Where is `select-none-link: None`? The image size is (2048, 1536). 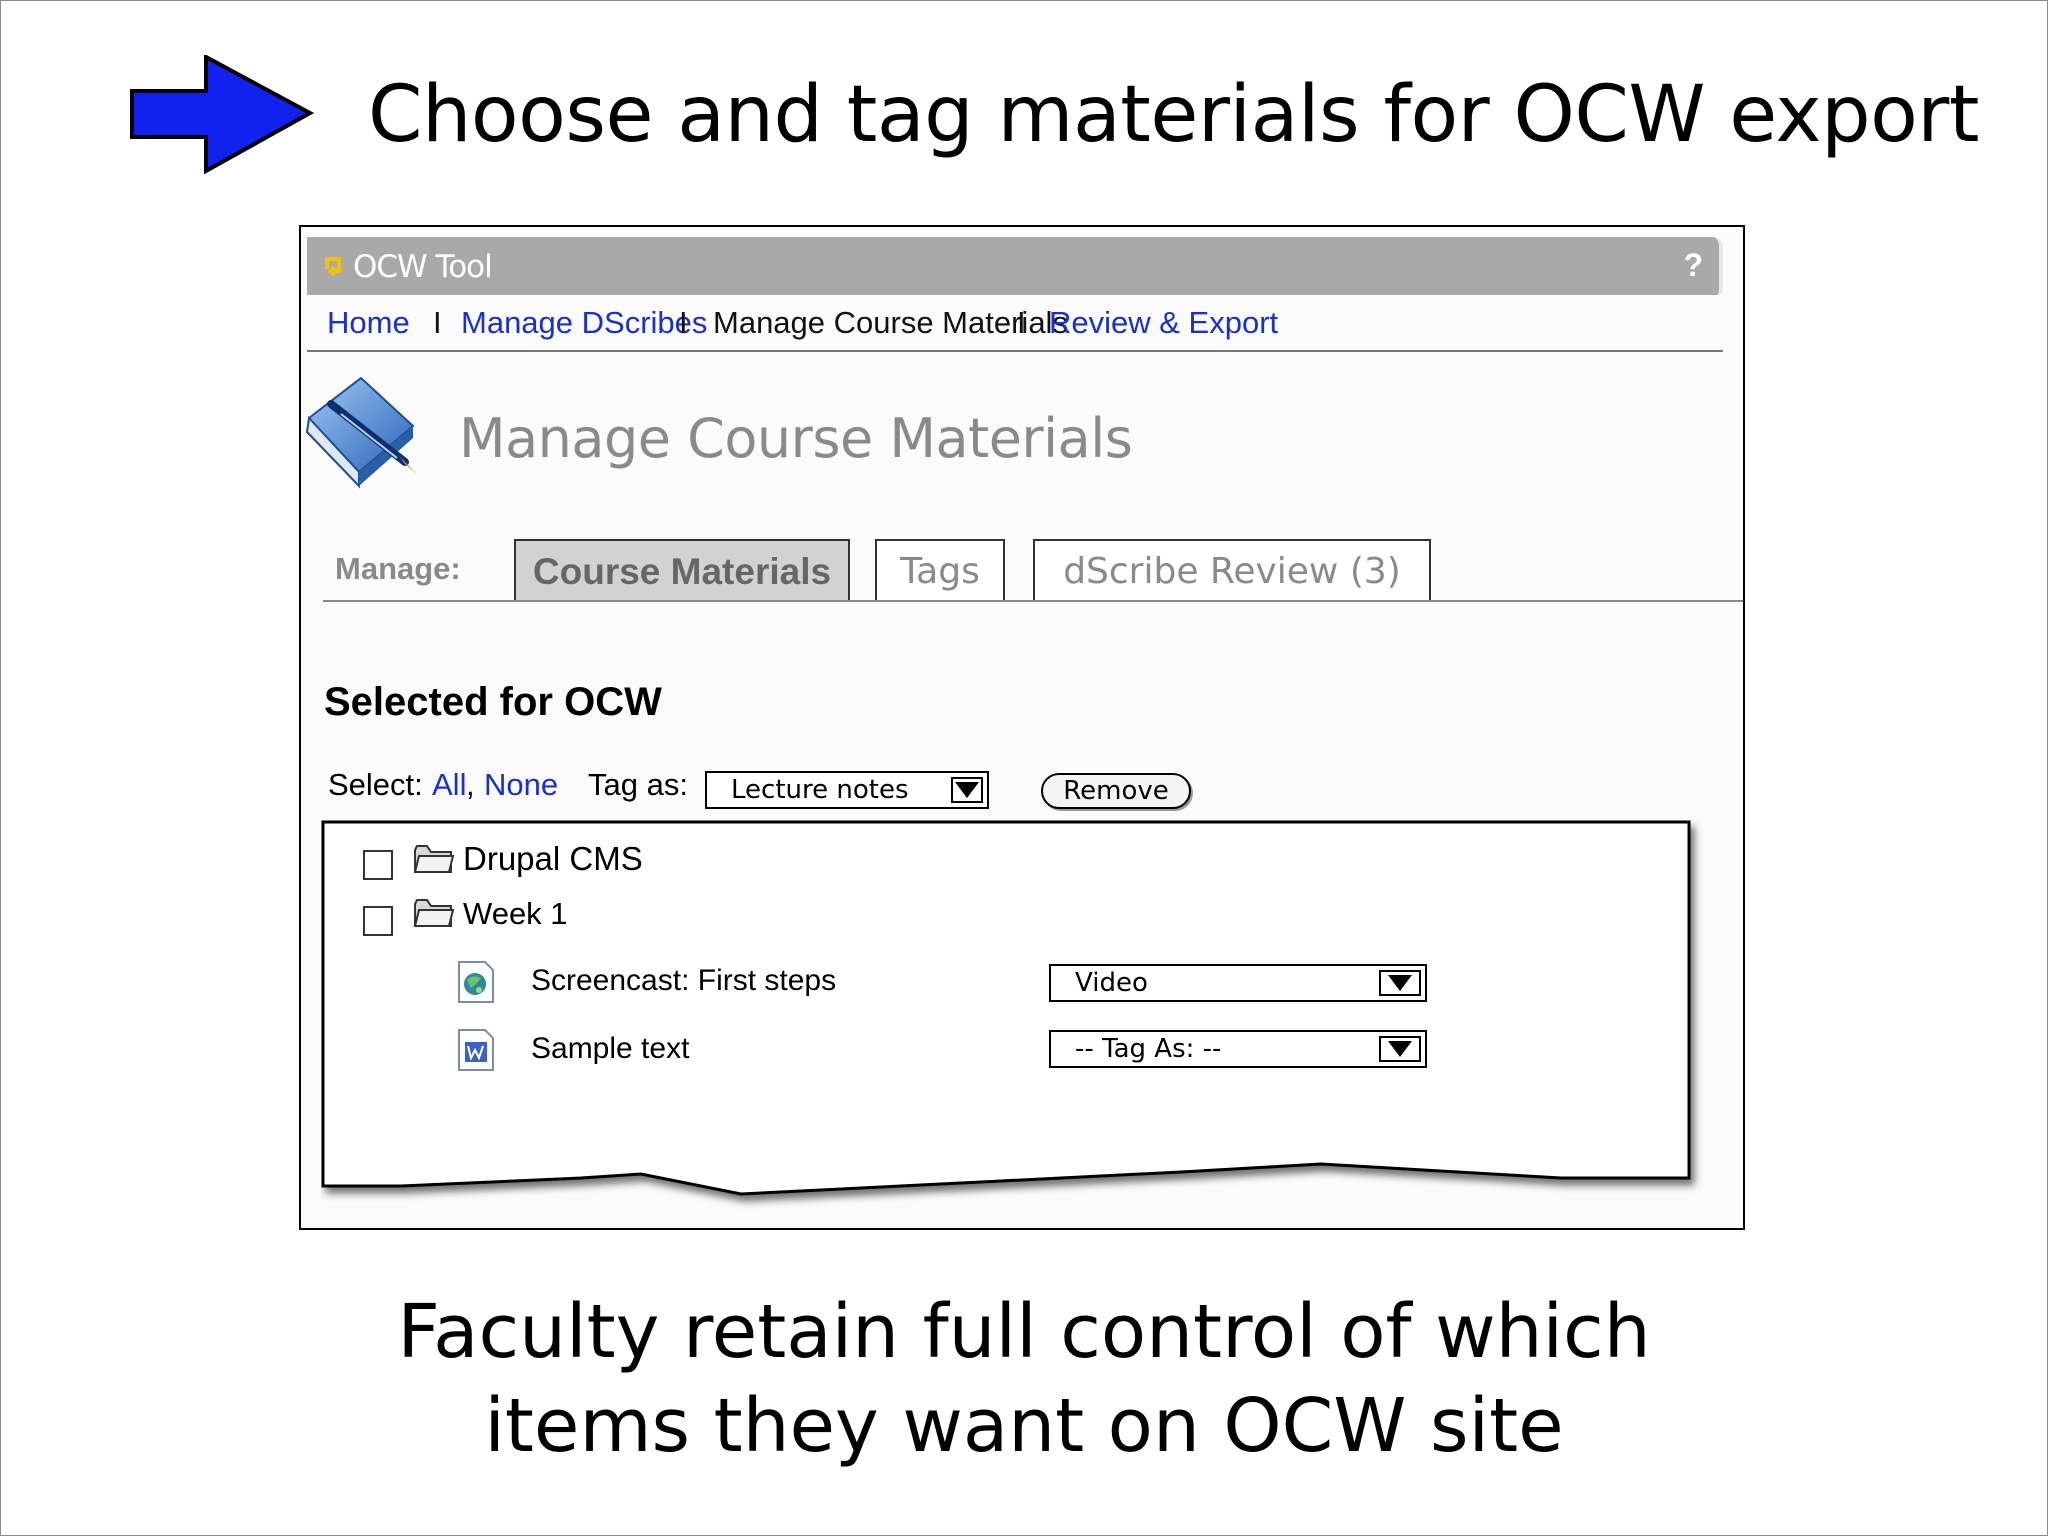 select-none-link: None is located at coordinates (521, 785).